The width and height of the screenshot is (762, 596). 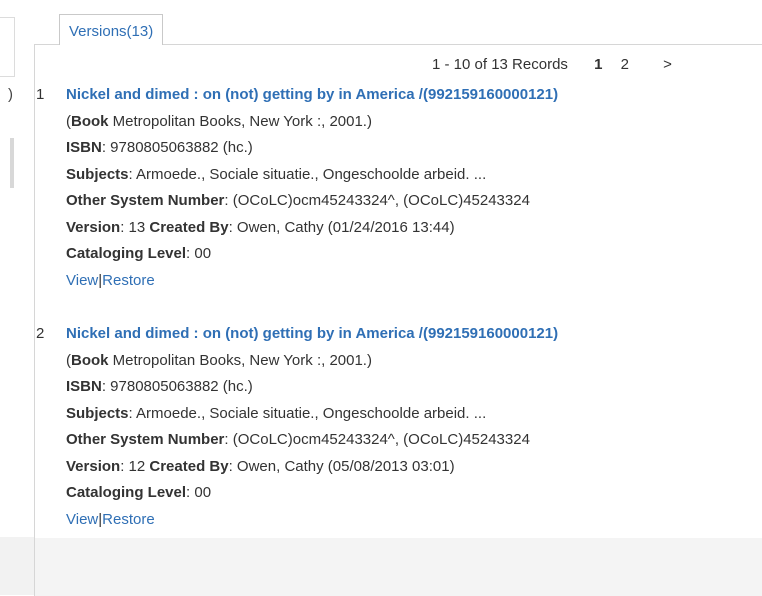 What do you see at coordinates (398, 567) in the screenshot?
I see `panel-footer` at bounding box center [398, 567].